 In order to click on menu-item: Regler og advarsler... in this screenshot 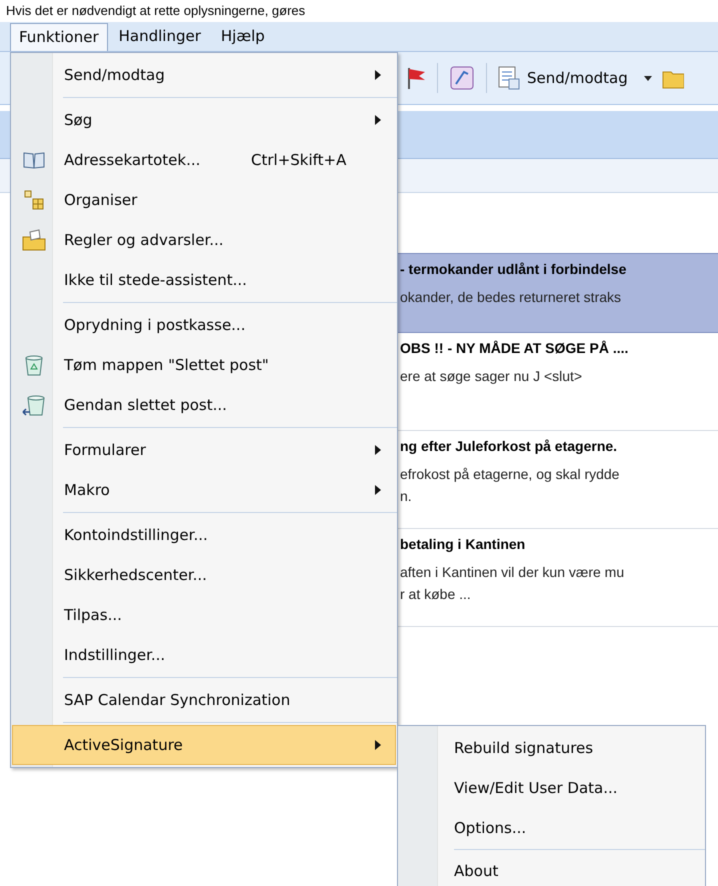, I will do `click(204, 240)`.